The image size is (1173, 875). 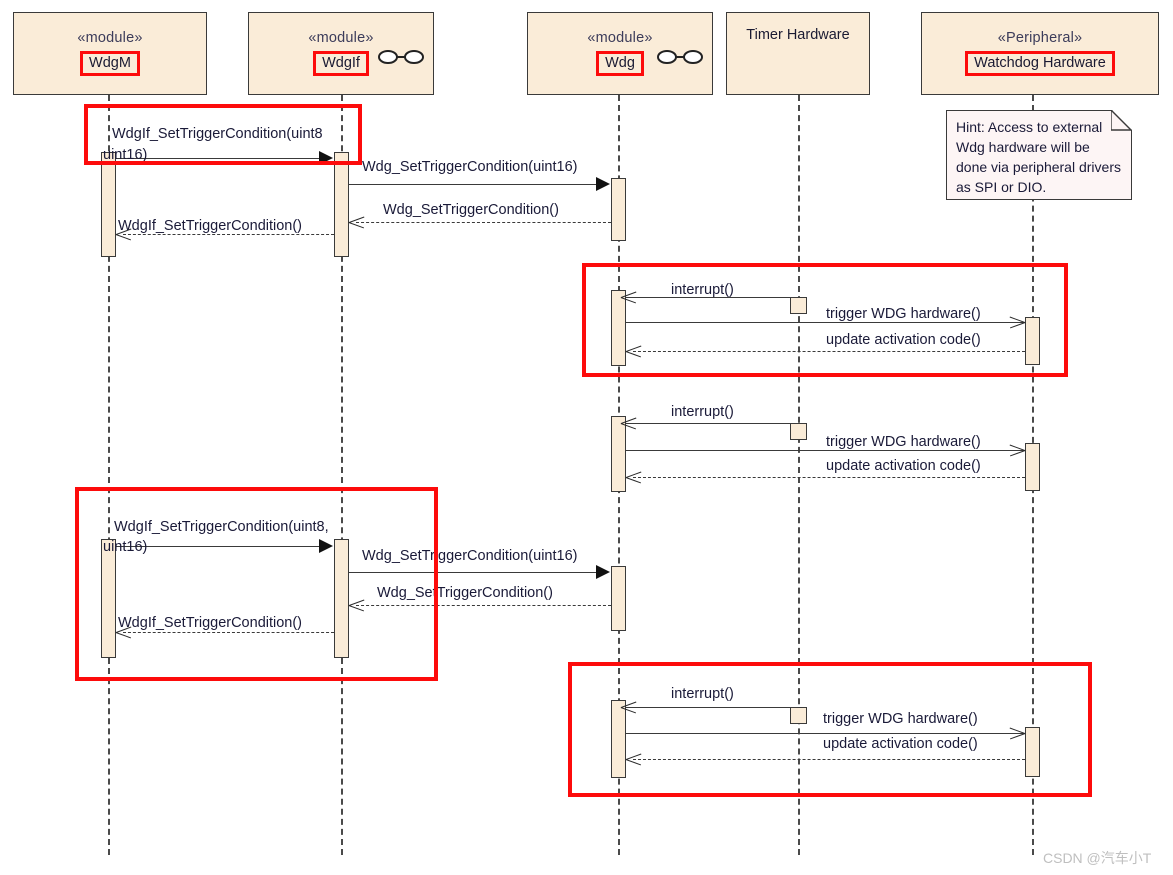 What do you see at coordinates (401, 57) in the screenshot?
I see `ball-and-socket-icon-wdgif` at bounding box center [401, 57].